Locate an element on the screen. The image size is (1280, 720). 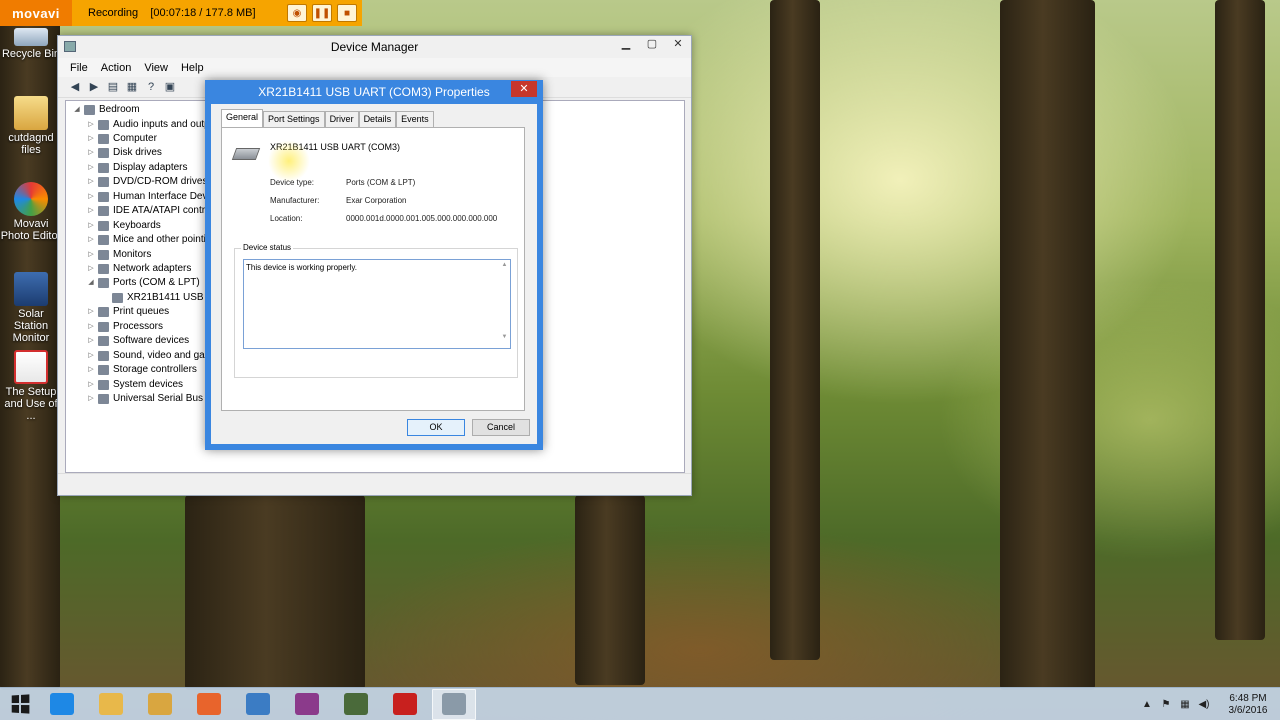
tree-category-row: ▷ DVD/CD-ROM drives is located at coordinates (146, 182).